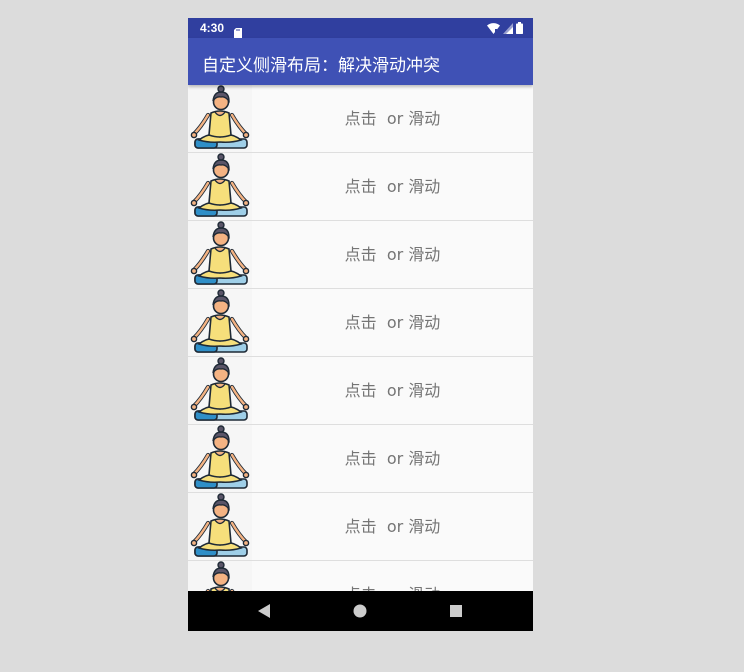 Image resolution: width=744 pixels, height=672 pixels. Describe the element at coordinates (493, 28) in the screenshot. I see `wifi-icon` at that location.